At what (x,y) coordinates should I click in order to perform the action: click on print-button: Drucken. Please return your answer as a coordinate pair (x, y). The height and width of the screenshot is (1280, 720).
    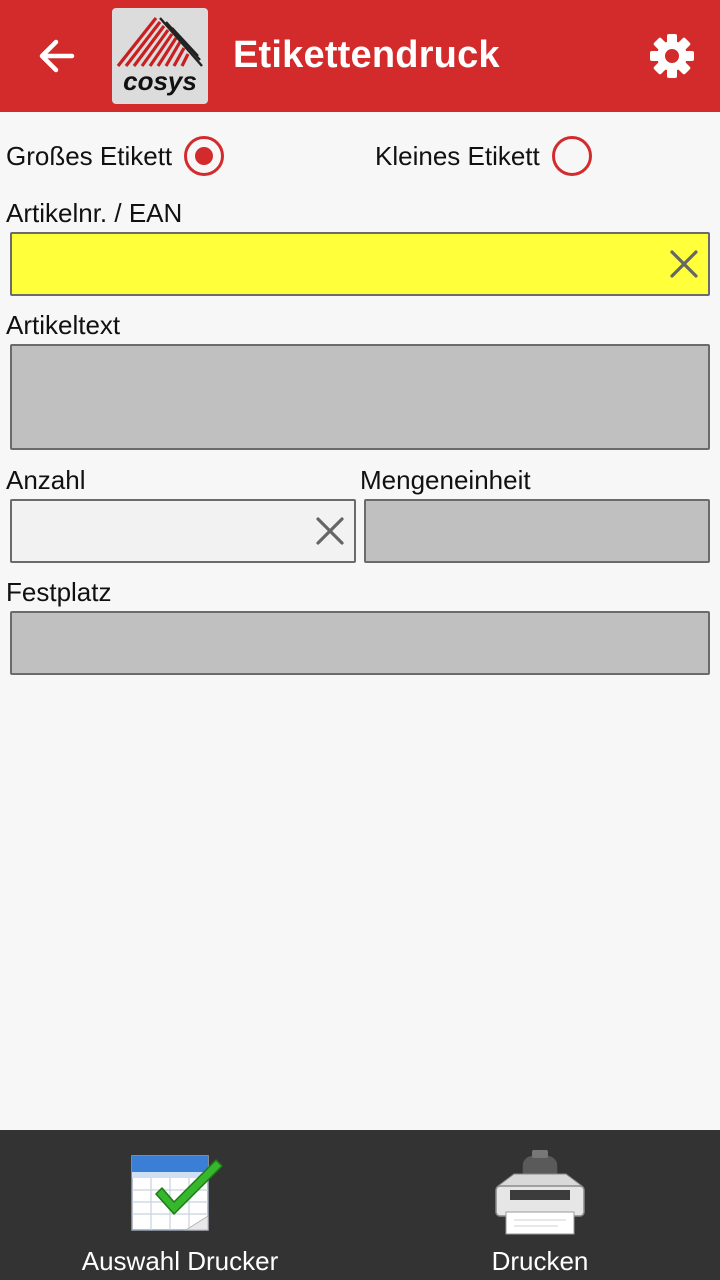
    Looking at the image, I should click on (540, 1205).